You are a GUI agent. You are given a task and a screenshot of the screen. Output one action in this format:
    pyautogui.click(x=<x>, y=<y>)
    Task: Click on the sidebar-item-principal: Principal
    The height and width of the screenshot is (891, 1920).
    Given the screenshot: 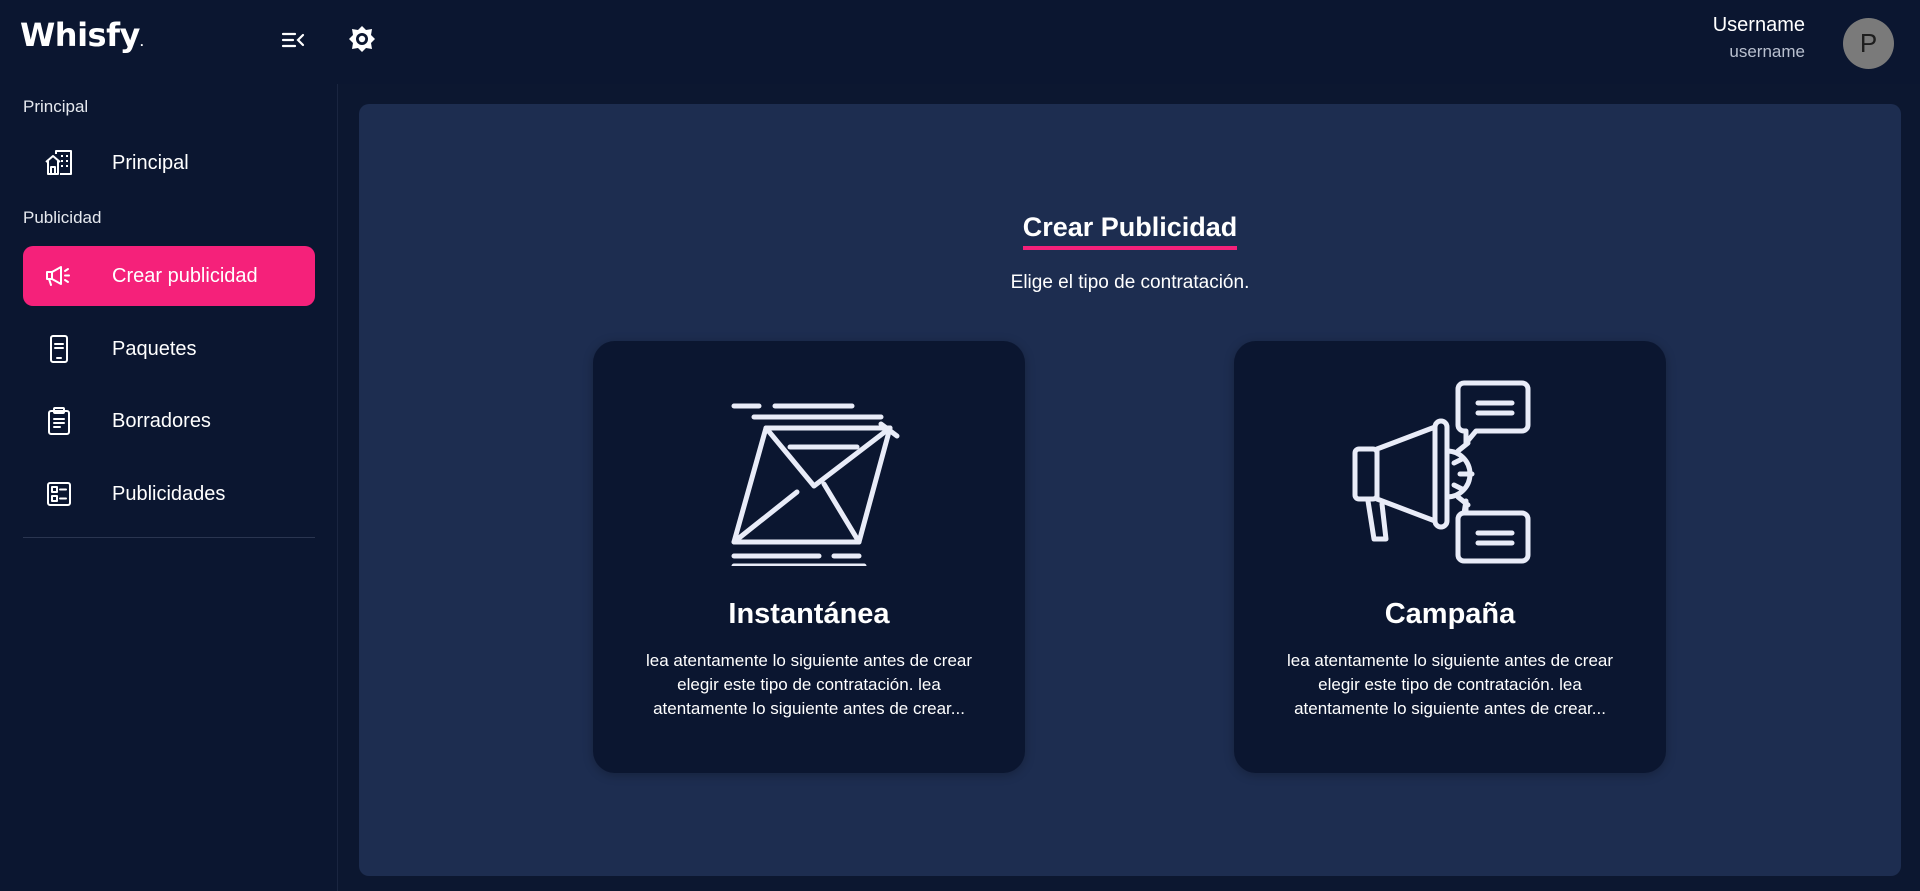 What is the action you would take?
    pyautogui.click(x=169, y=163)
    